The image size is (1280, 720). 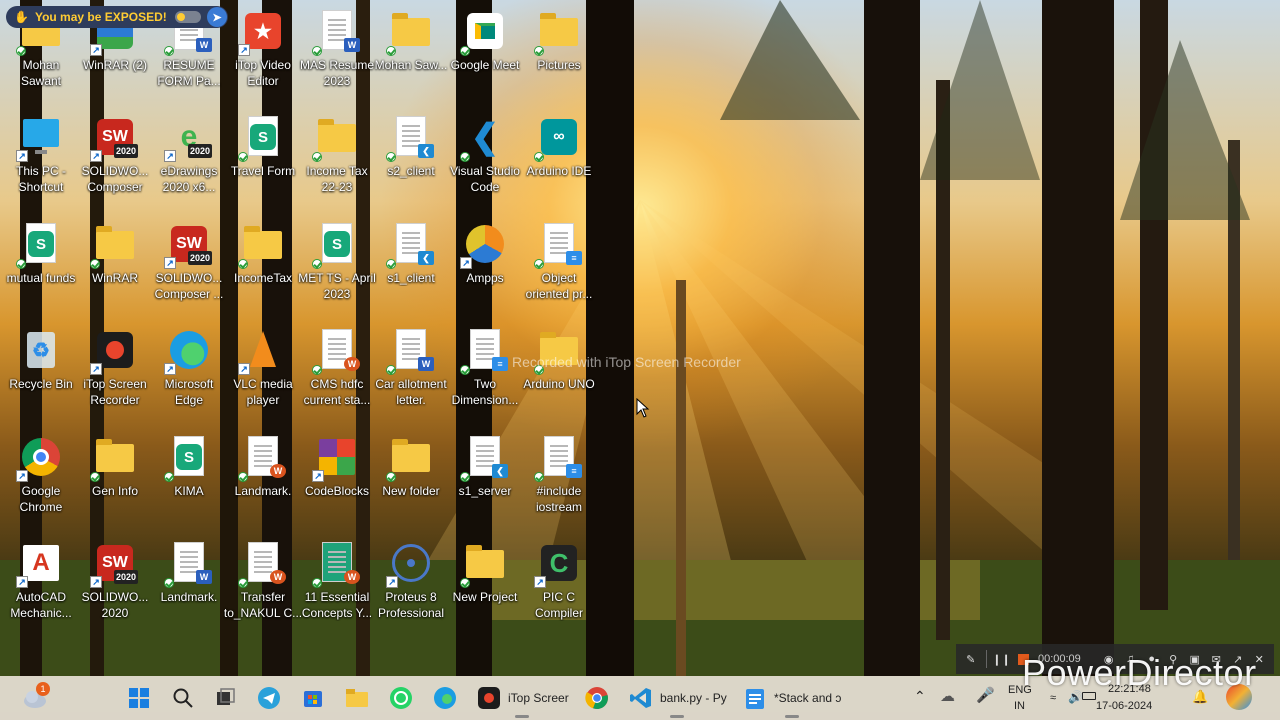 I want to click on solidworks-icon: SW 2020 ↗, so click(x=114, y=138).